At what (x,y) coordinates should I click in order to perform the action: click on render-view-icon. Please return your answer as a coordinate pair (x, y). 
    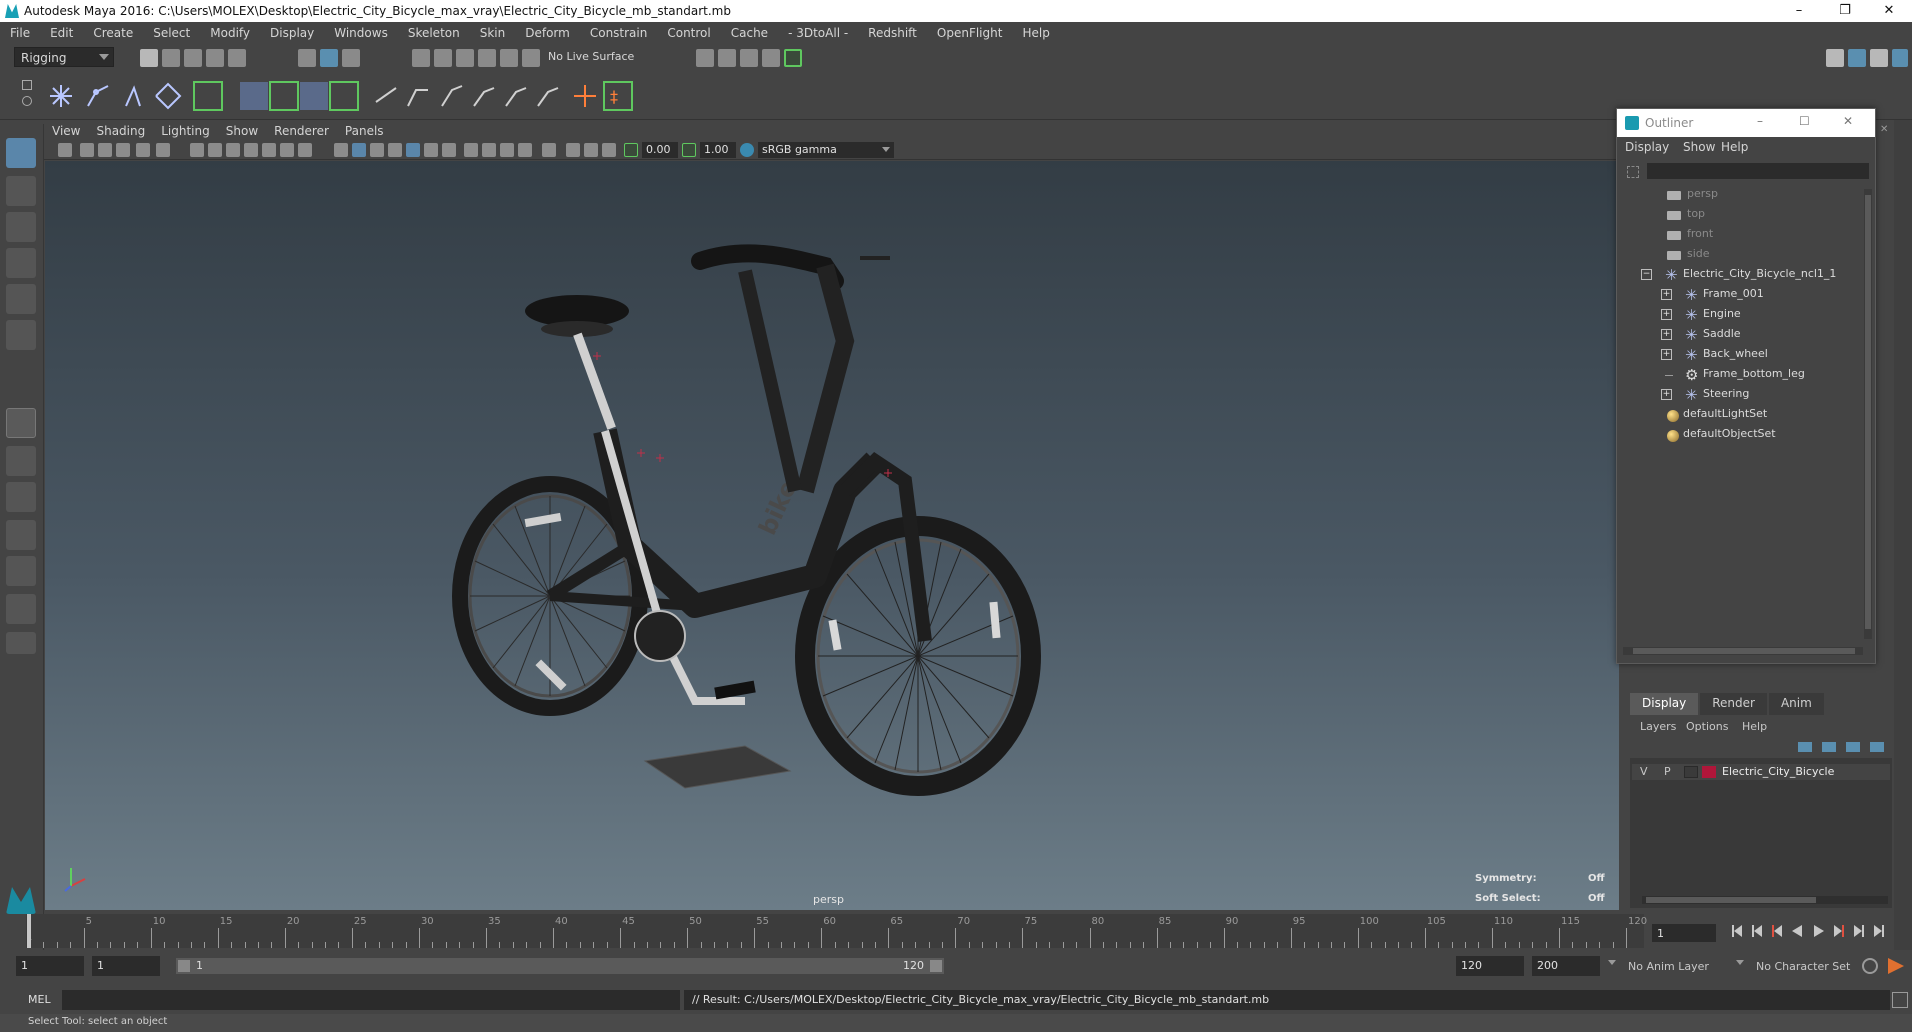
    Looking at the image, I should click on (771, 58).